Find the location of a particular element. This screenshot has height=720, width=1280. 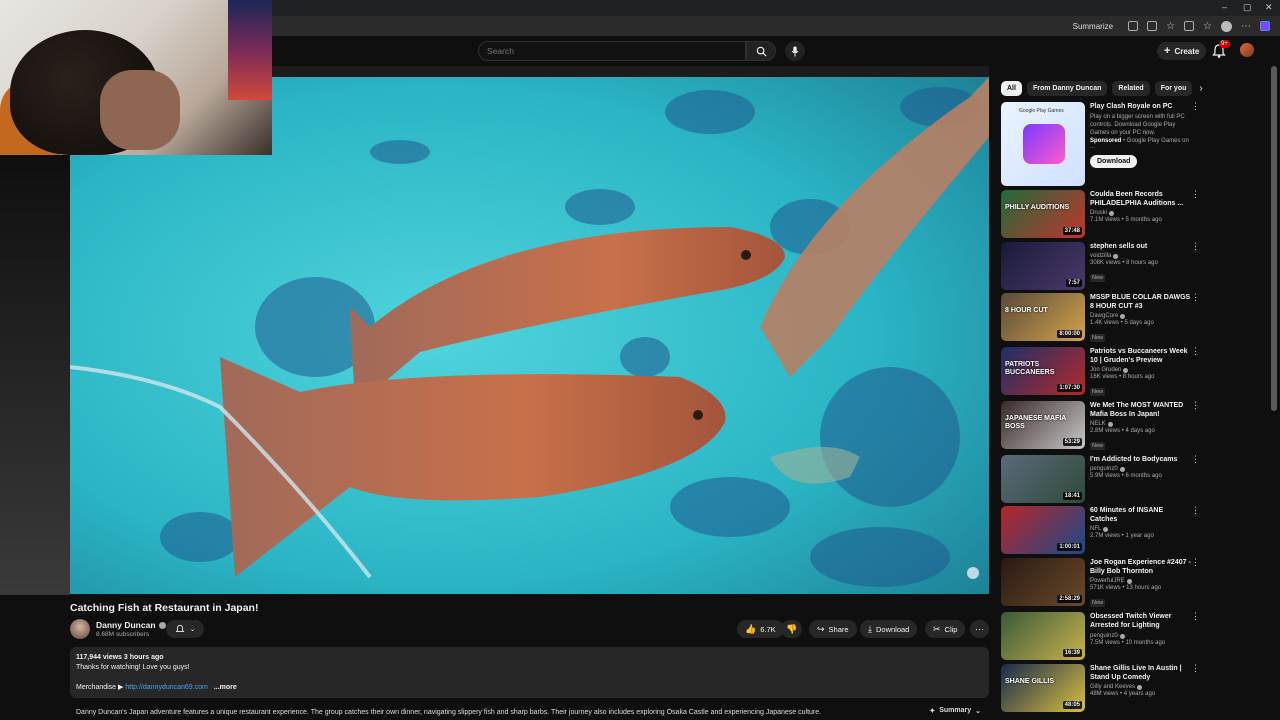

video-stats: 7.5M views • 10 months ago is located at coordinates (1128, 643).